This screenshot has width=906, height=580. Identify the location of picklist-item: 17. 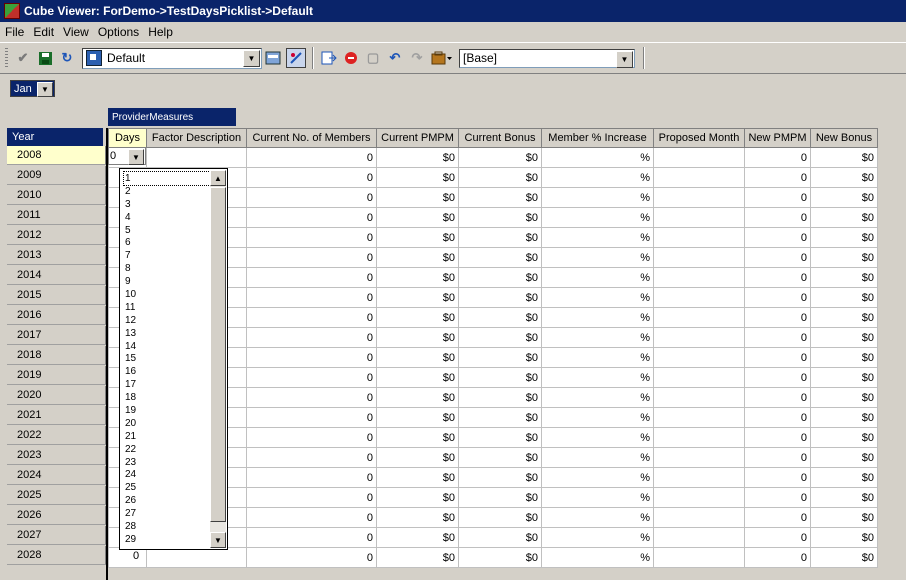
(167, 384).